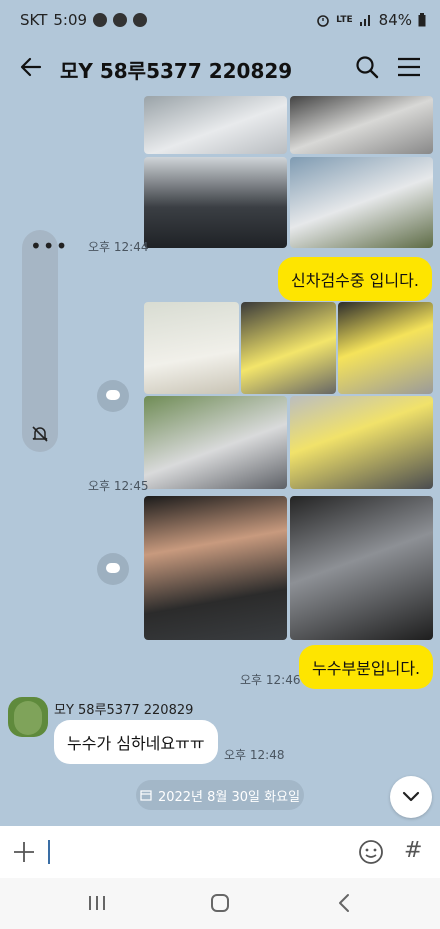 This screenshot has width=440, height=929. I want to click on scroll-to-bottom-button, so click(411, 797).